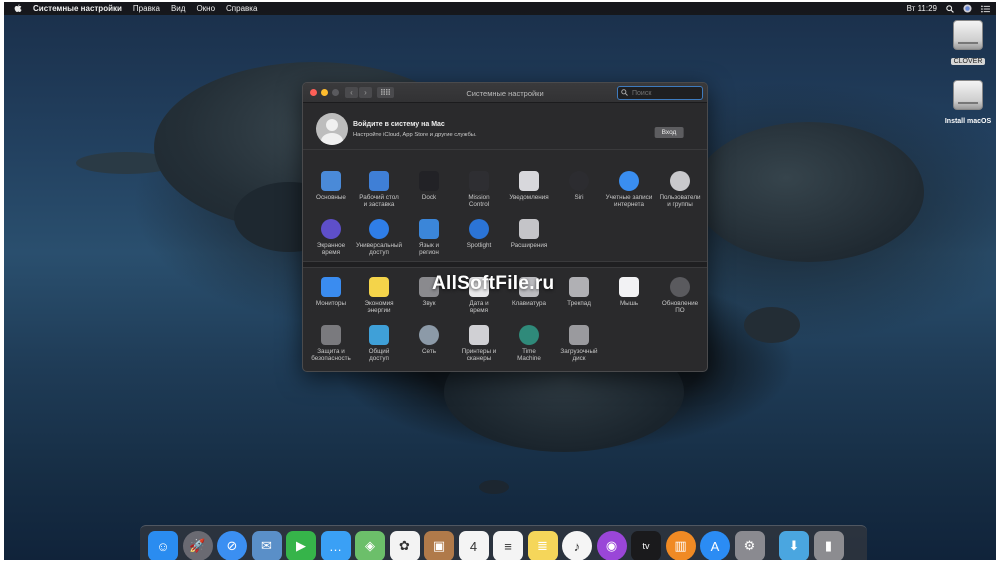 The width and height of the screenshot is (1000, 563). I want to click on podcasts-icon: ◉, so click(611, 545).